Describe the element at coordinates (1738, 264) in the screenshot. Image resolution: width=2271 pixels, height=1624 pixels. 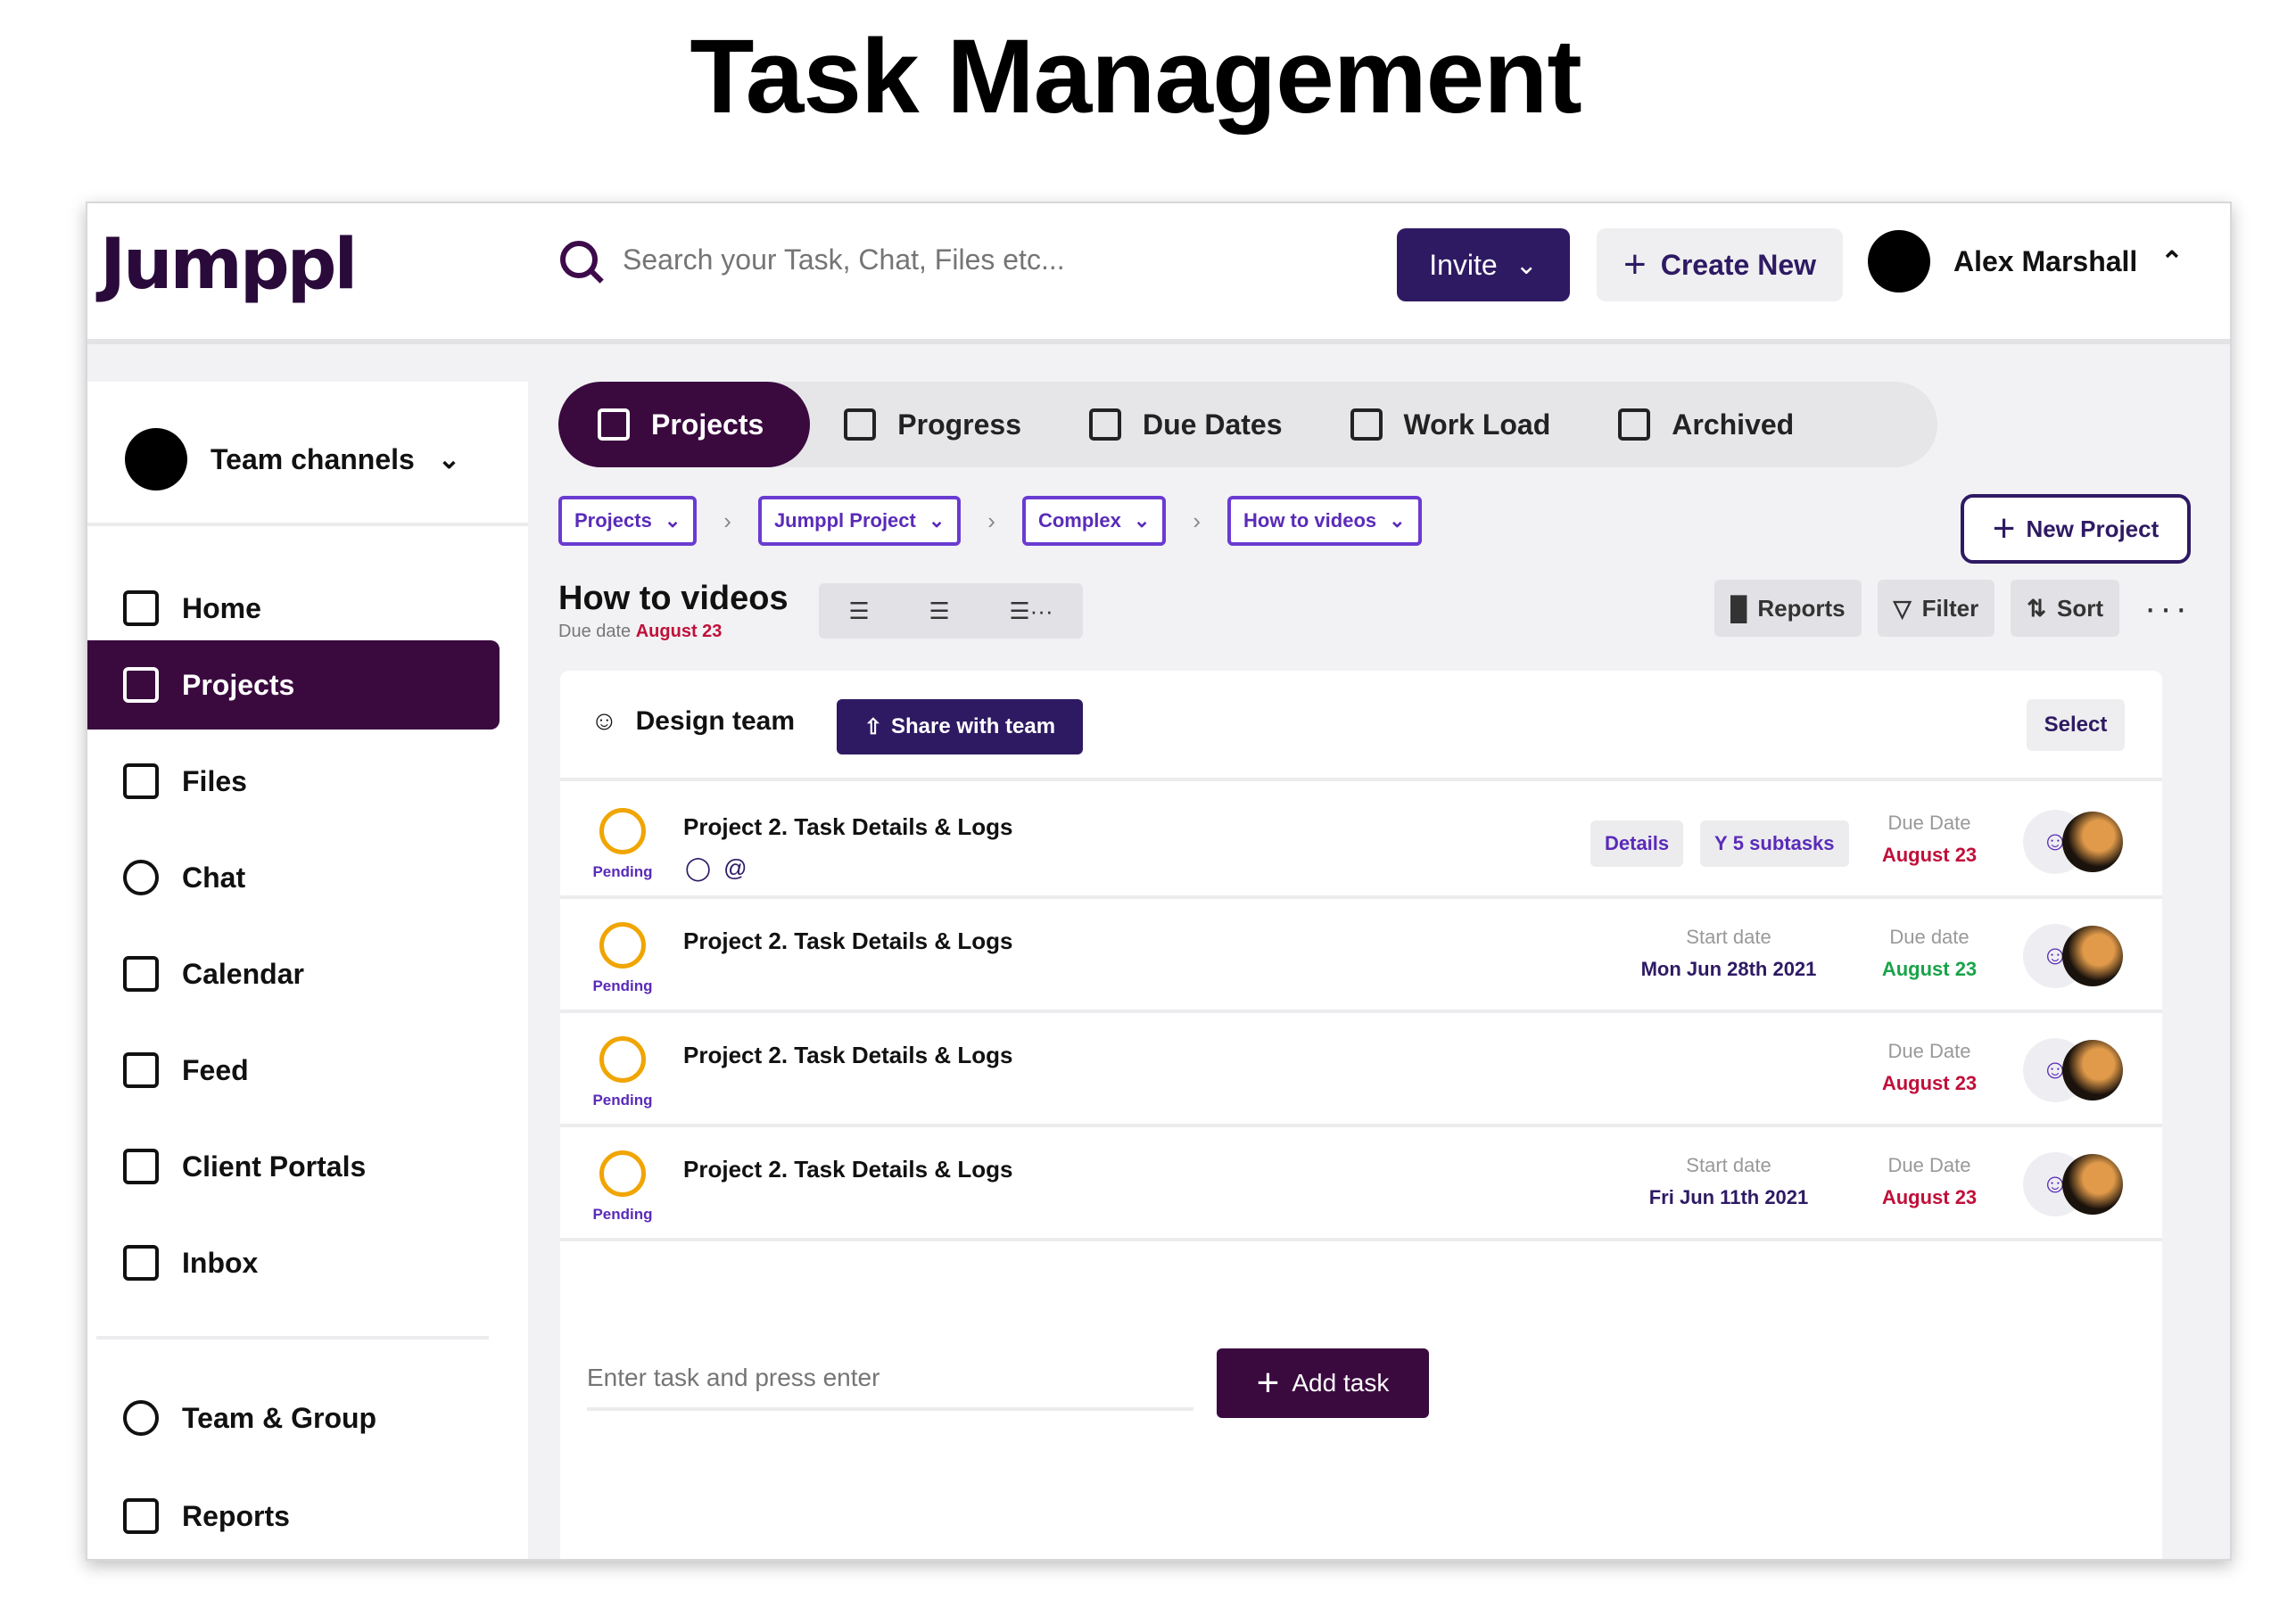
I see `create-new-label: Create New` at that location.